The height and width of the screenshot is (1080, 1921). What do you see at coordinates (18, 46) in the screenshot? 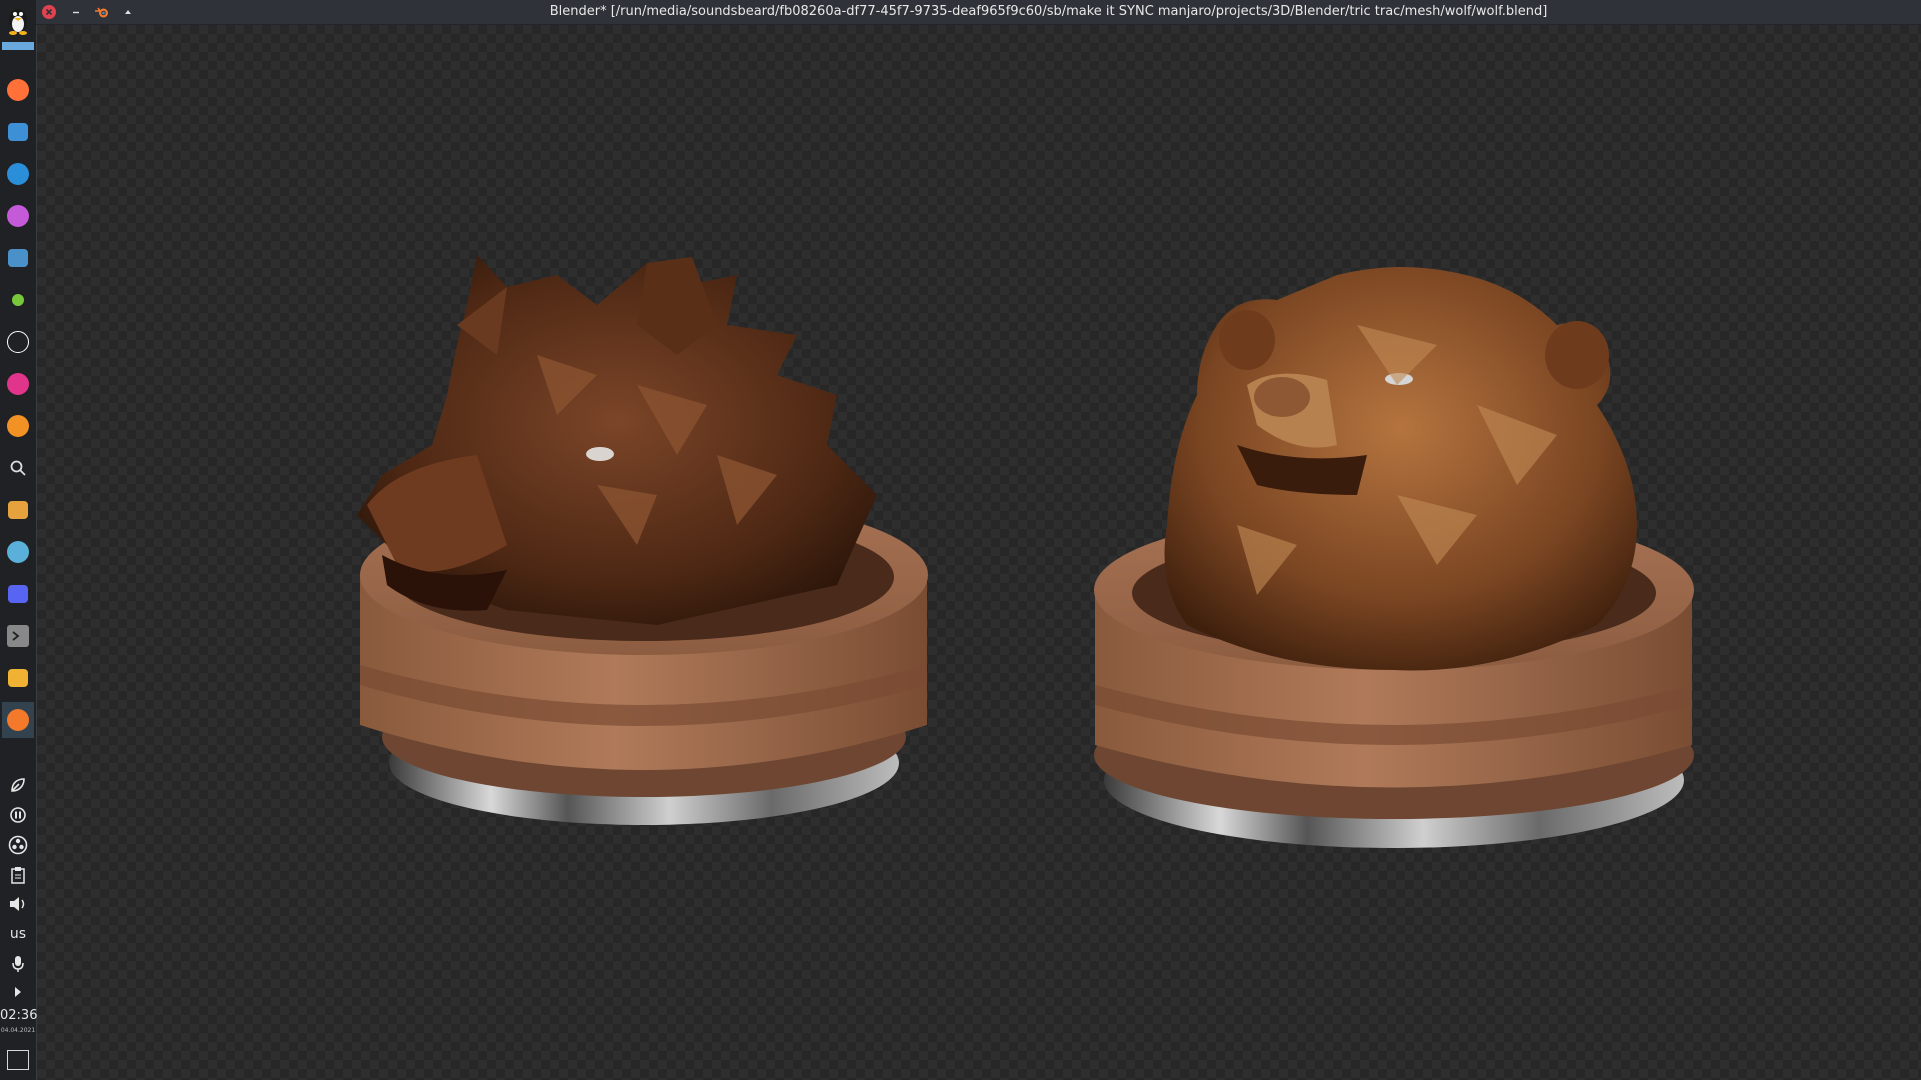
I see `workspace-pager` at bounding box center [18, 46].